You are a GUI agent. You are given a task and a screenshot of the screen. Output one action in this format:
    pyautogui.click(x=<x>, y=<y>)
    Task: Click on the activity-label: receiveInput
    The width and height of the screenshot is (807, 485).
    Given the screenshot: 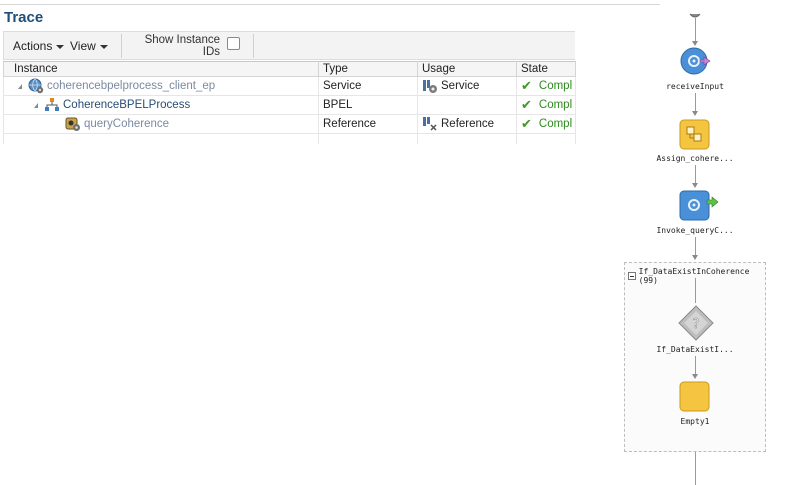 What is the action you would take?
    pyautogui.click(x=695, y=86)
    